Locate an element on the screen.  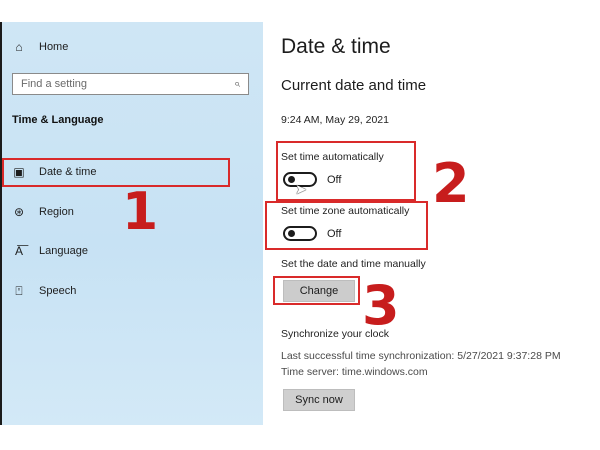
page-title: Date & time is located at coordinates (336, 46).